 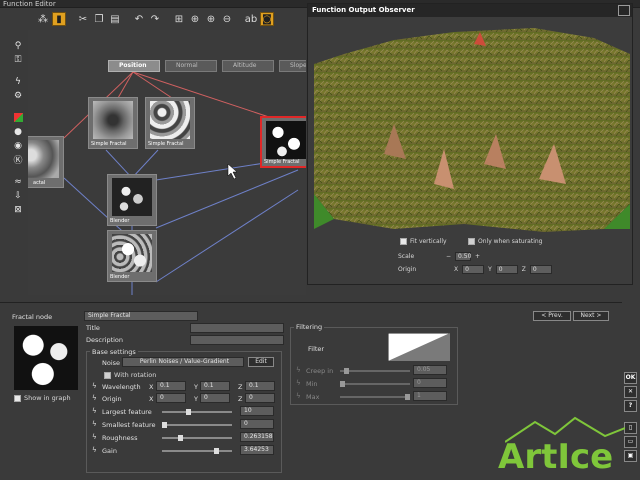 What do you see at coordinates (197, 412) in the screenshot?
I see `largest-feature-slider` at bounding box center [197, 412].